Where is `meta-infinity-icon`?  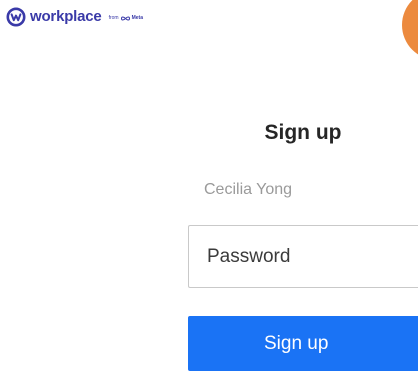
meta-infinity-icon is located at coordinates (125, 18).